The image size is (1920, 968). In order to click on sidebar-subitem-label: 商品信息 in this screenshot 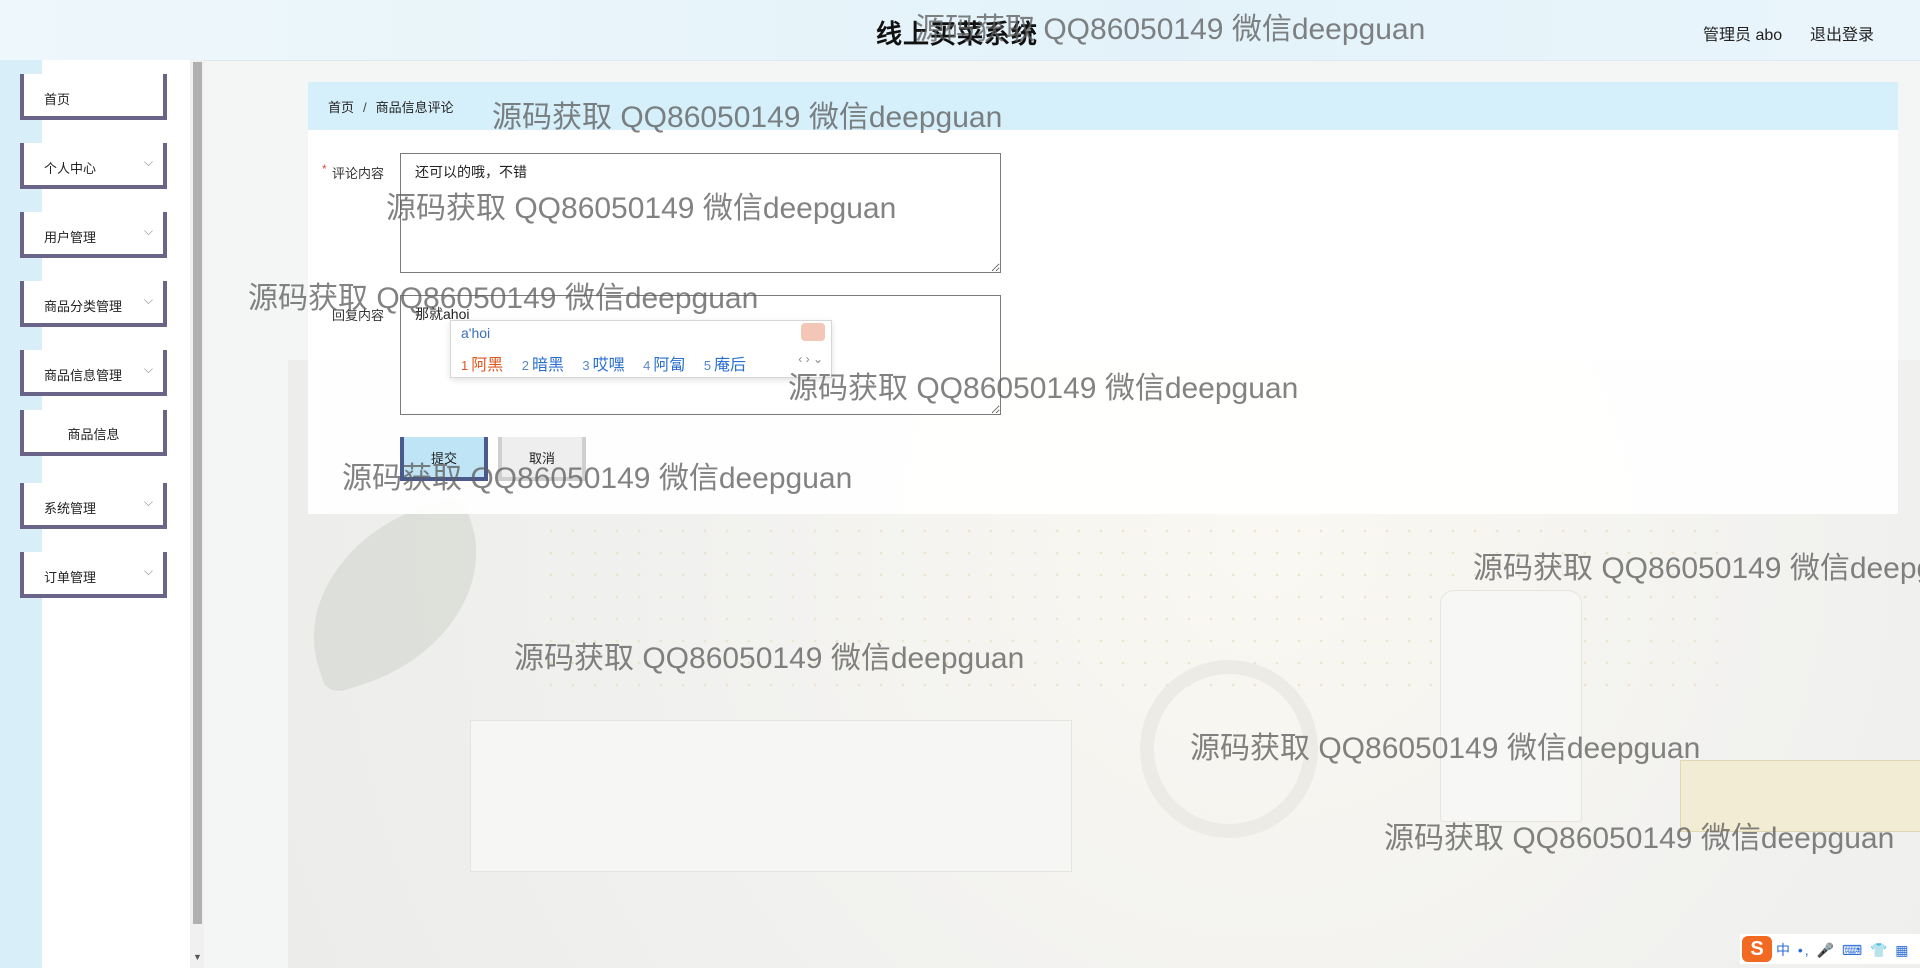, I will do `click(93, 434)`.